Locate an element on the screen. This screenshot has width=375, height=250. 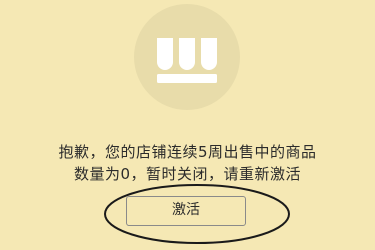
store-closed-icon is located at coordinates (187, 57).